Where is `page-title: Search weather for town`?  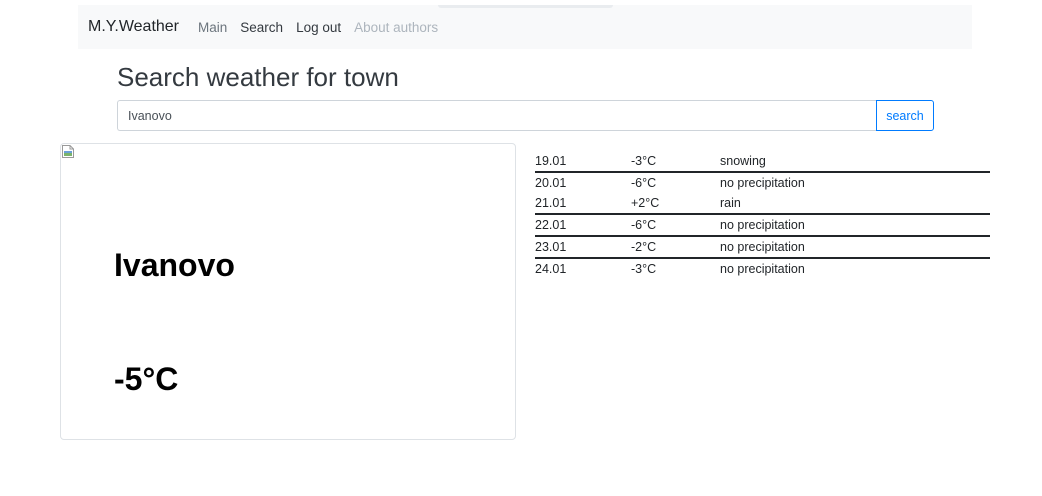
page-title: Search weather for town is located at coordinates (258, 77).